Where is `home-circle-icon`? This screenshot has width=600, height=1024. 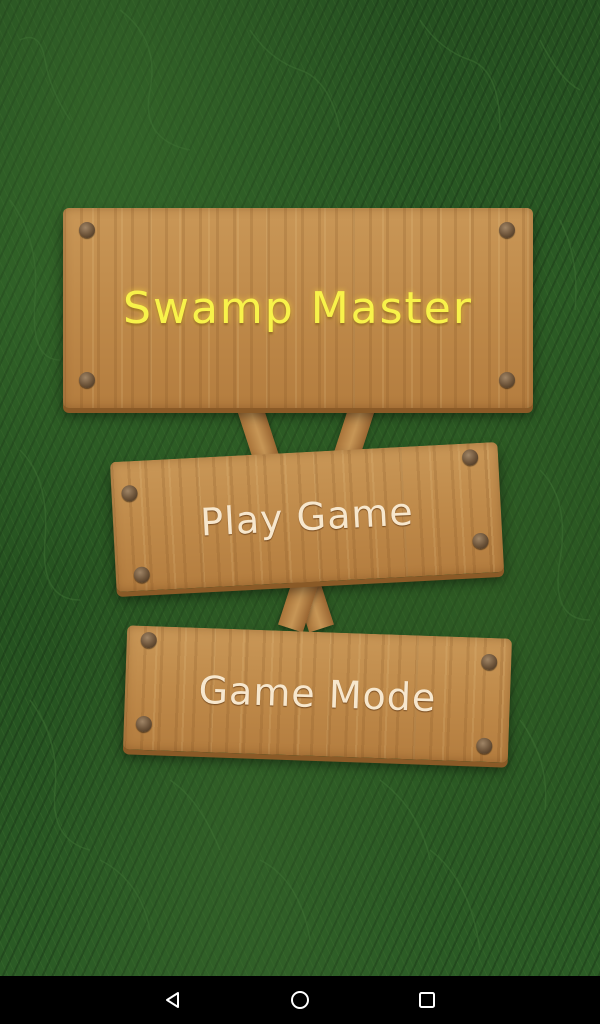
home-circle-icon is located at coordinates (299, 1000).